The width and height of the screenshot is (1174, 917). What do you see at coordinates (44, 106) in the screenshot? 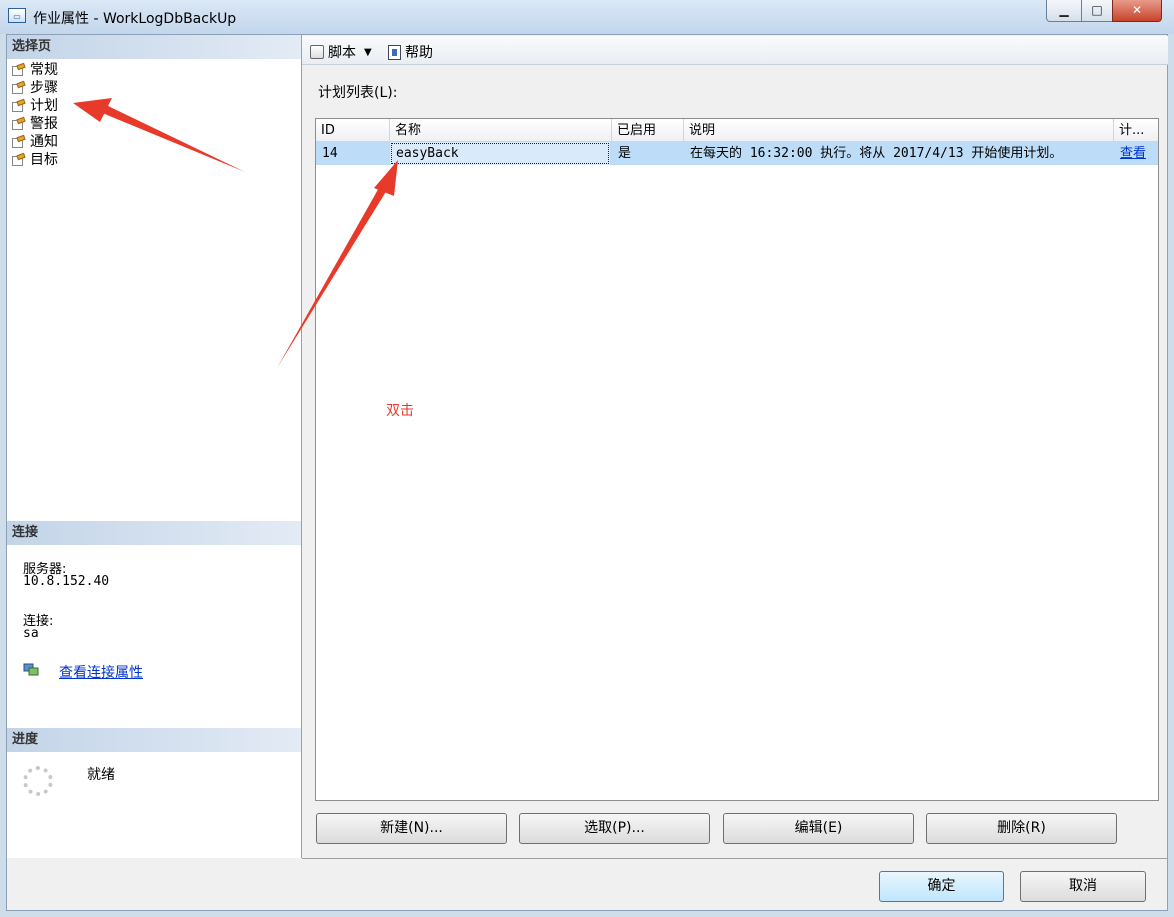
I see `sidebar-item-label: 计划` at bounding box center [44, 106].